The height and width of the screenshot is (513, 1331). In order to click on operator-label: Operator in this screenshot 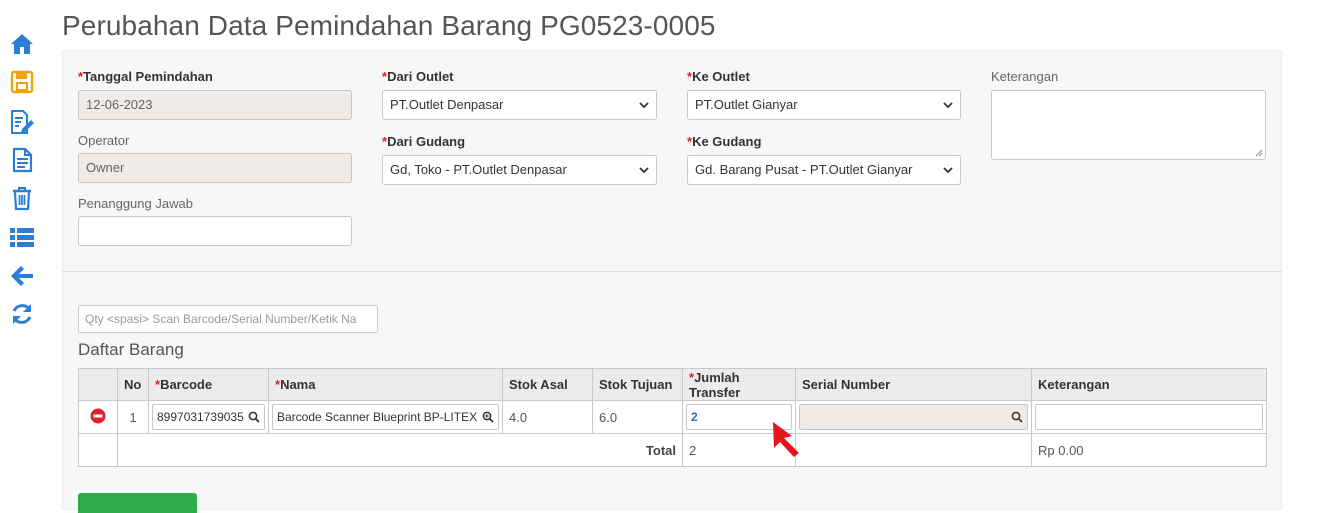, I will do `click(104, 140)`.